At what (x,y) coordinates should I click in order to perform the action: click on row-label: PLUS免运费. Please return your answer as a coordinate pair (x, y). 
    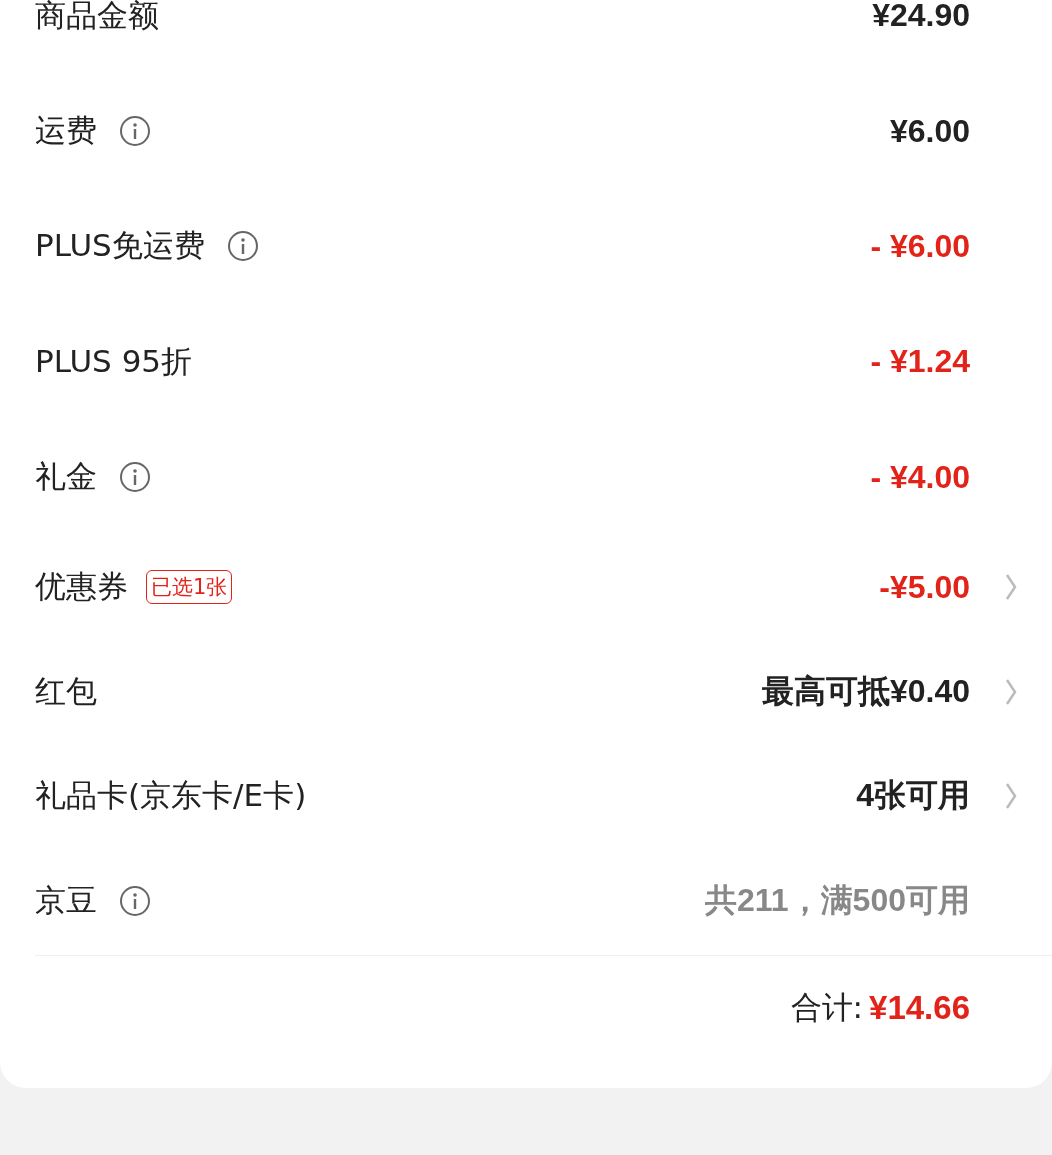
    Looking at the image, I should click on (120, 246).